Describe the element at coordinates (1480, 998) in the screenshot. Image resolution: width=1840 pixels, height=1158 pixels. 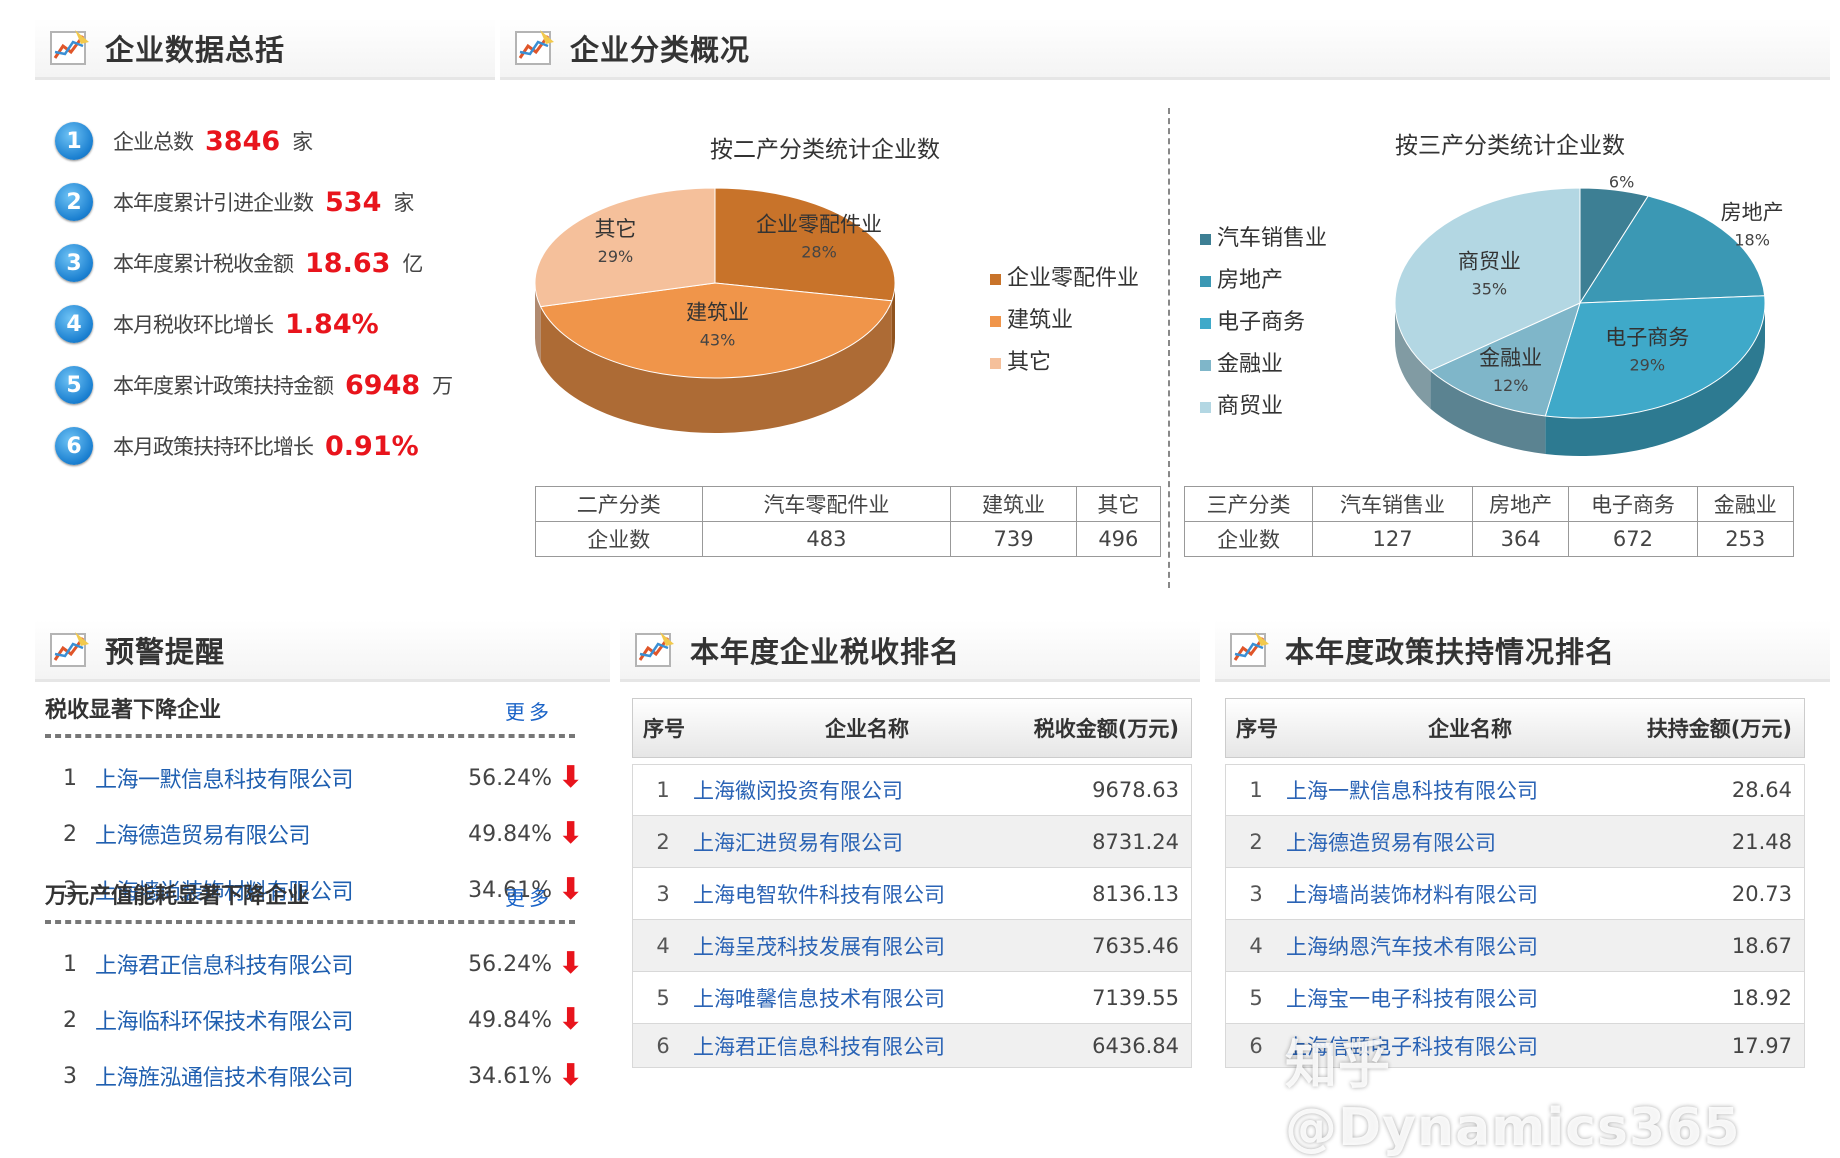
I see `company-link: 上海宝一电子科技有限公司` at that location.